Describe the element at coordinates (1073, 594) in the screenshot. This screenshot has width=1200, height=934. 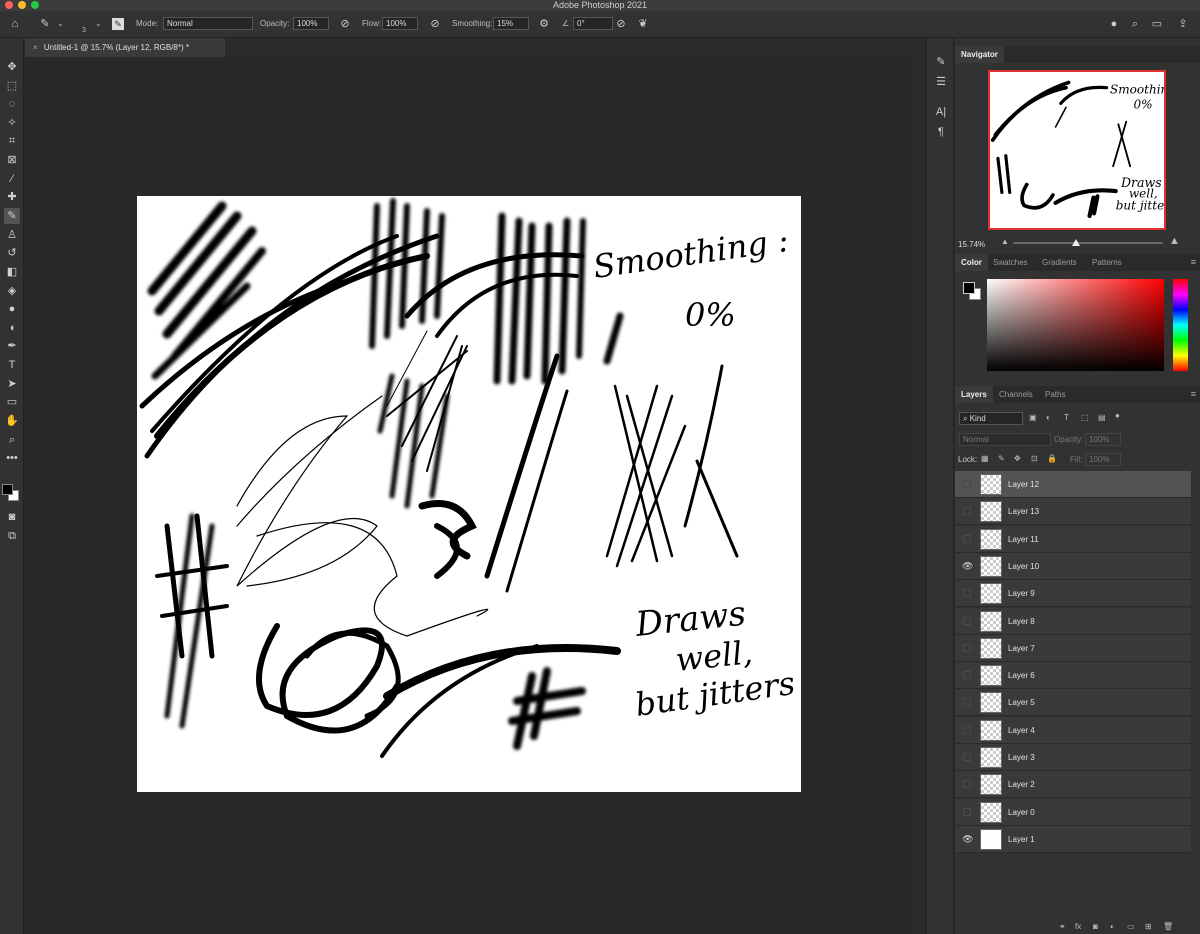
I see `layer-row: Layer 9` at that location.